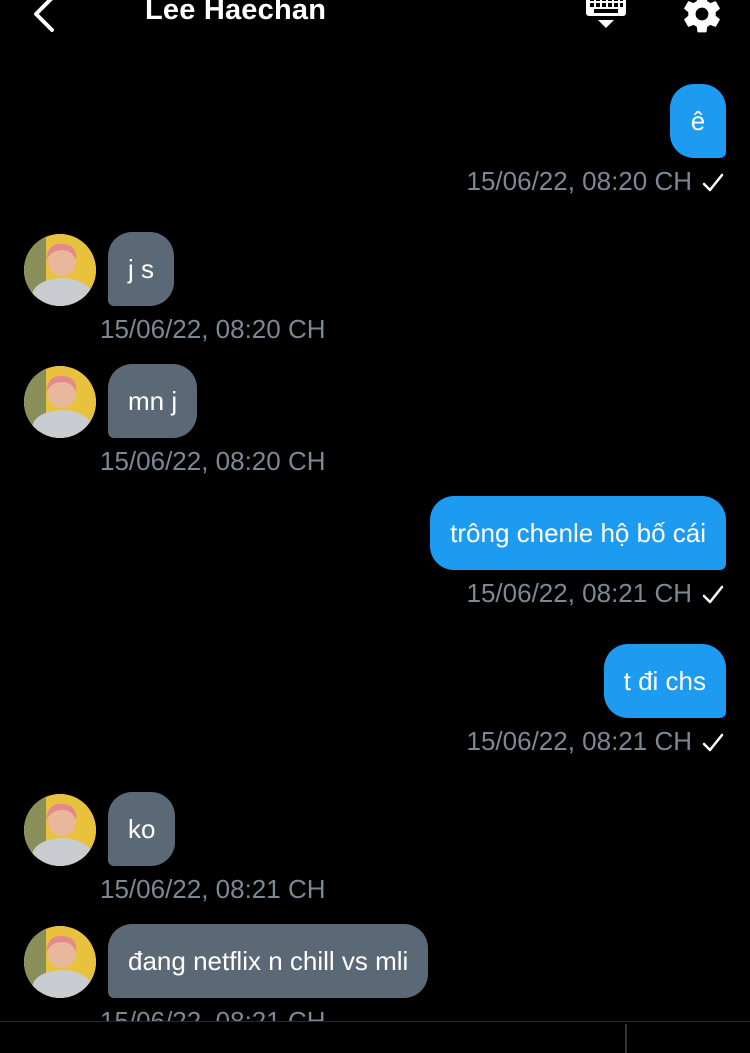 This screenshot has height=1053, width=750. I want to click on settings-button, so click(702, 18).